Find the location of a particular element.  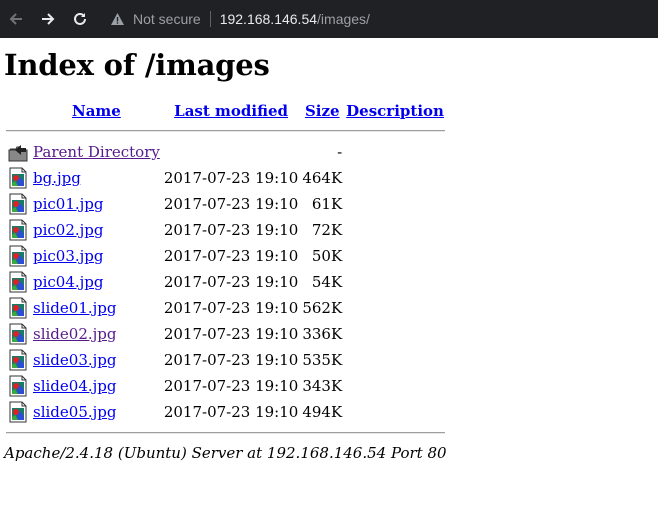

file-name-cell: pic02.jpg is located at coordinates (96, 230).